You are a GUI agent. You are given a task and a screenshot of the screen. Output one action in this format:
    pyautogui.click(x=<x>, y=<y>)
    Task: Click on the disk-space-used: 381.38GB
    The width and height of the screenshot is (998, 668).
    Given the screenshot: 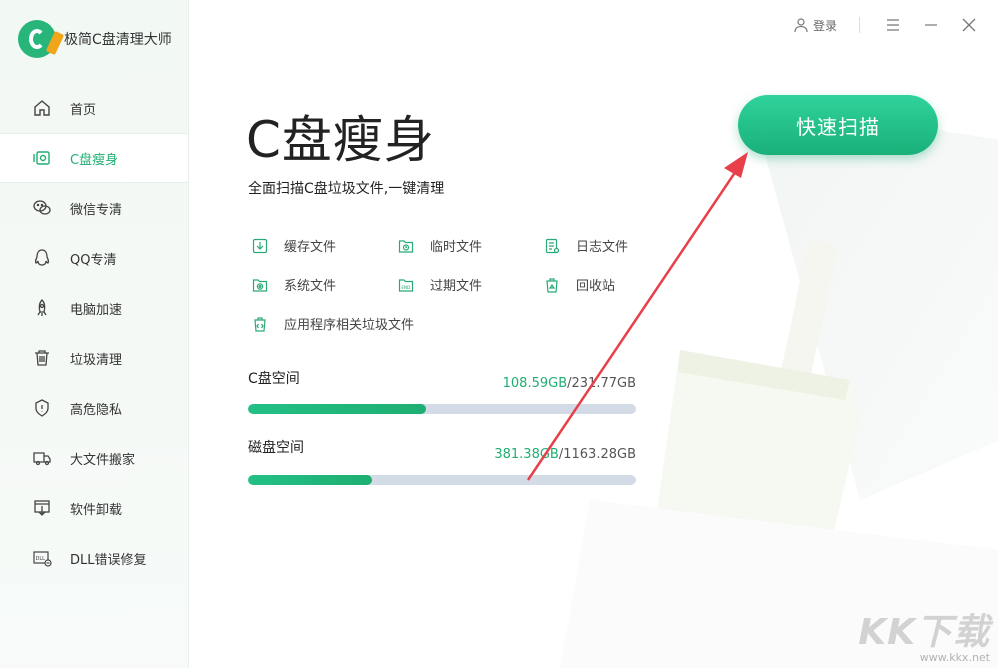 What is the action you would take?
    pyautogui.click(x=526, y=454)
    